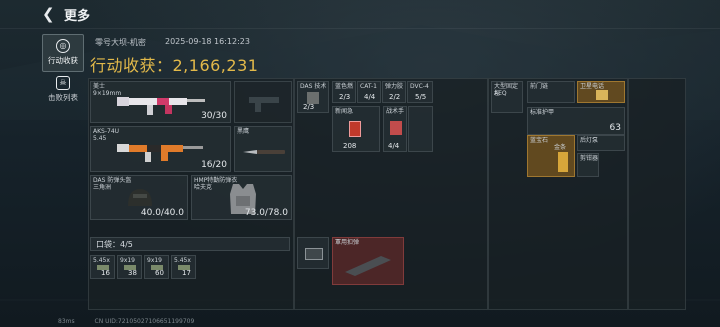 Image resolution: width=720 pixels, height=327 pixels. I want to click on rig-item-slot: 蓝色燃 2/3, so click(344, 92).